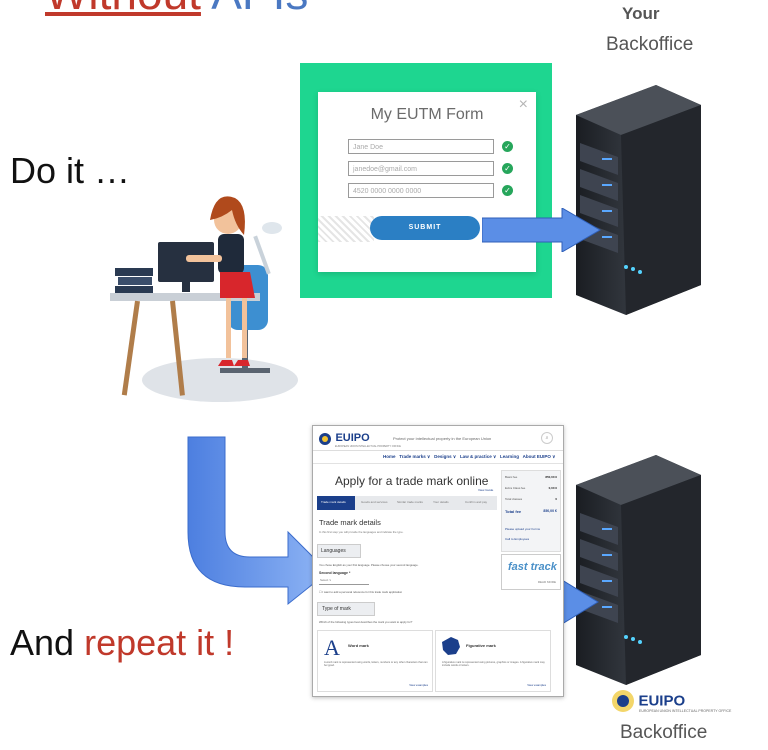  What do you see at coordinates (344, 581) in the screenshot?
I see `second-language-select: Select ∨` at bounding box center [344, 581].